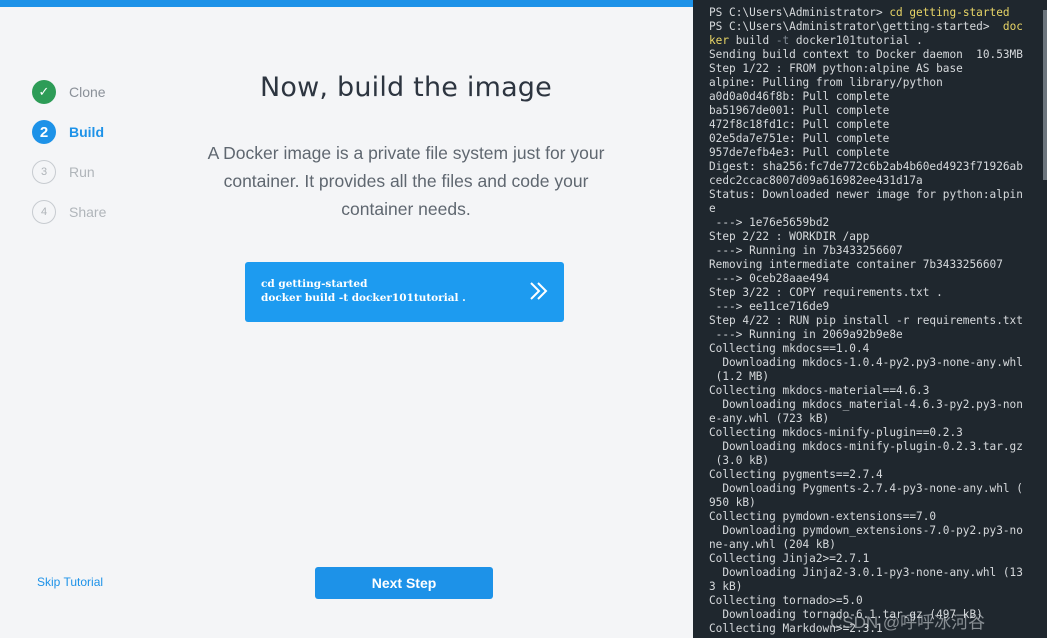 This screenshot has width=1047, height=638. I want to click on terminal-line: Collecting mkdocs-material==4.6.3, so click(819, 390).